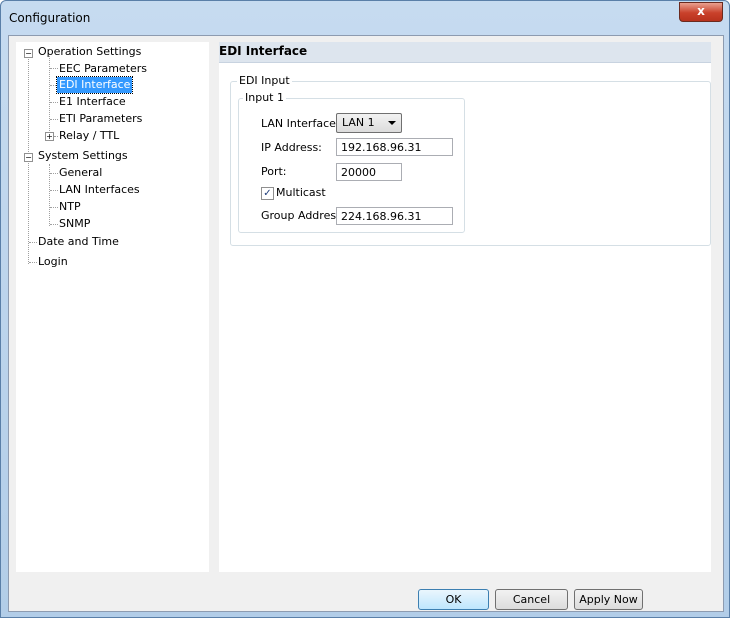 The image size is (730, 618). I want to click on close-button: x, so click(701, 12).